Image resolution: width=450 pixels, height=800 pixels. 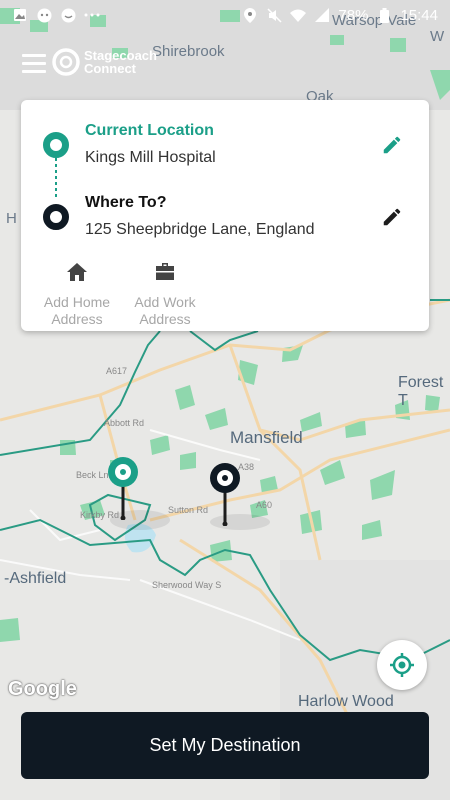 I want to click on app-logo: Stagecoach Connect, so click(x=104, y=62).